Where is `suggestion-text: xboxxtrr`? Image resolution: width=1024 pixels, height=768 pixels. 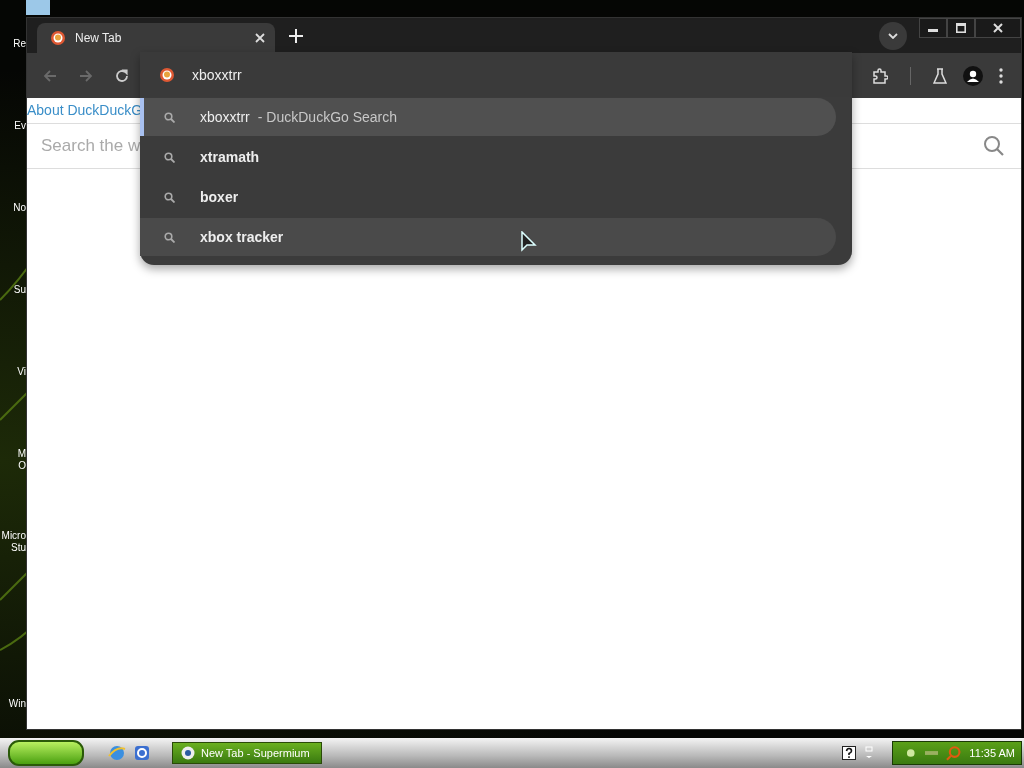
suggestion-text: xboxxtrr is located at coordinates (225, 117).